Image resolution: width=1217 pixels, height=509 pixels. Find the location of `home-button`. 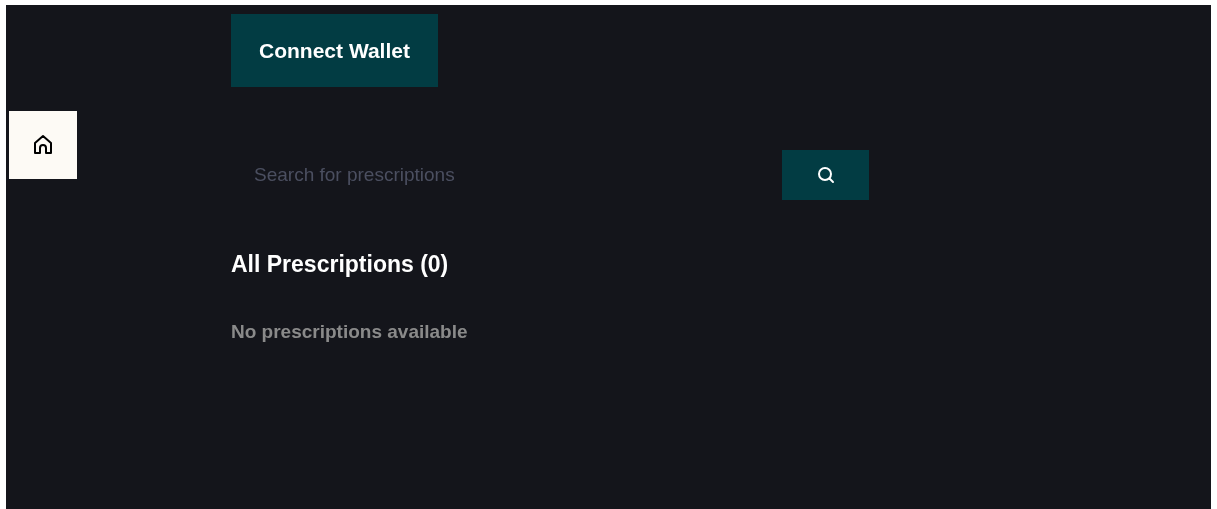

home-button is located at coordinates (43, 145).